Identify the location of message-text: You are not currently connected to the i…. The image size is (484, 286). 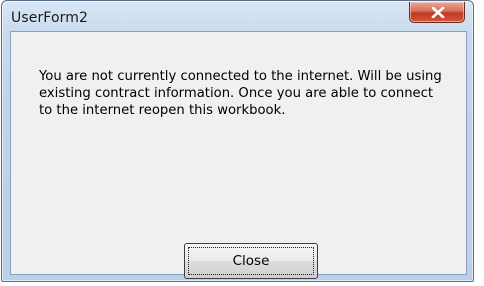
(240, 93).